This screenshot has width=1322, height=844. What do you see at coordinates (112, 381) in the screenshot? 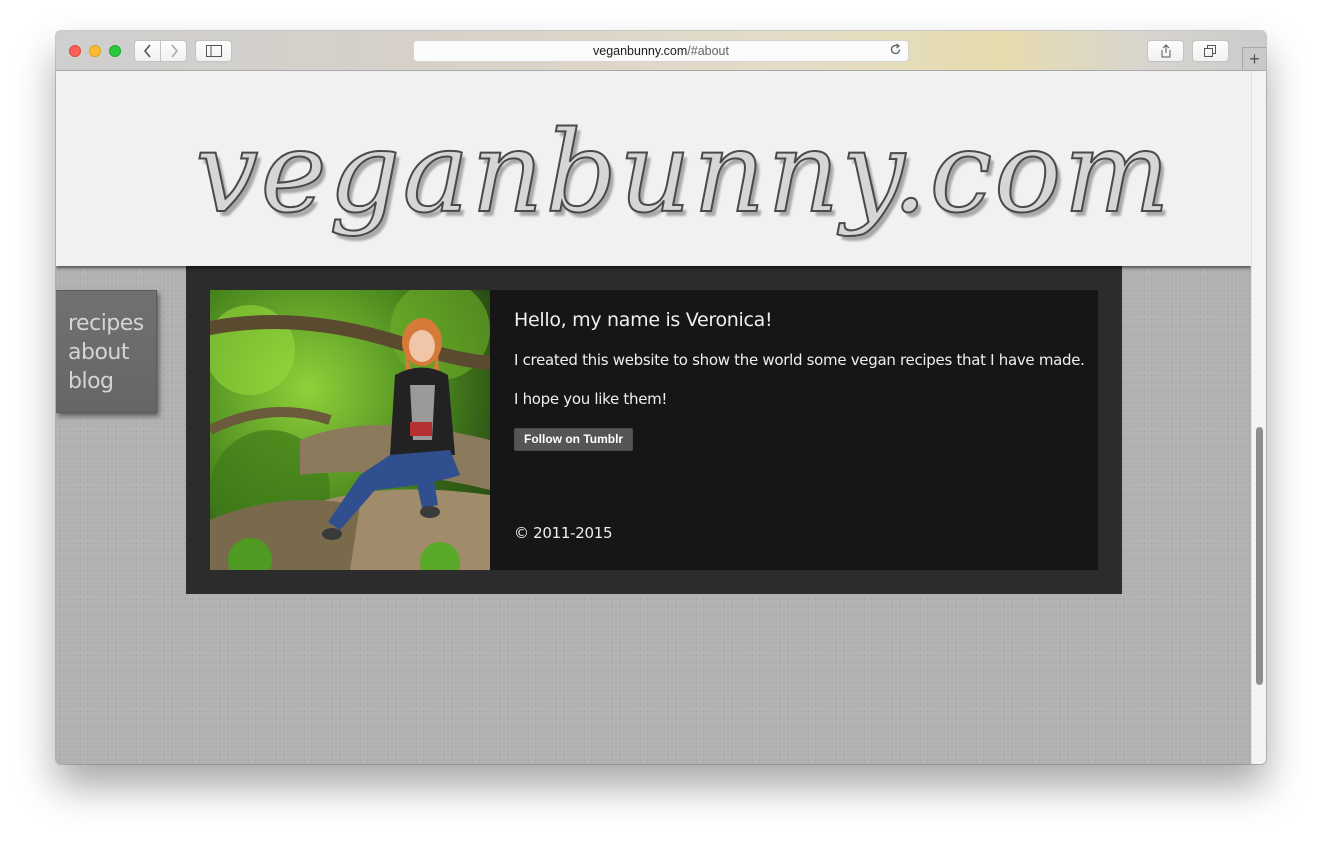
I see `nav-item-blog: blog` at bounding box center [112, 381].